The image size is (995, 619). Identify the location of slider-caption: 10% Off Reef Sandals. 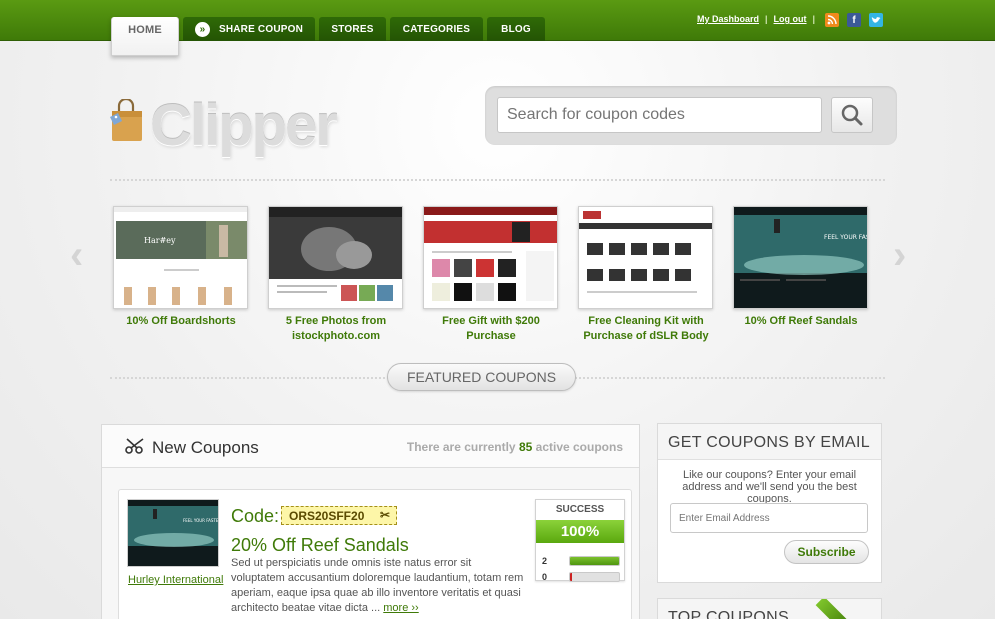
(801, 321).